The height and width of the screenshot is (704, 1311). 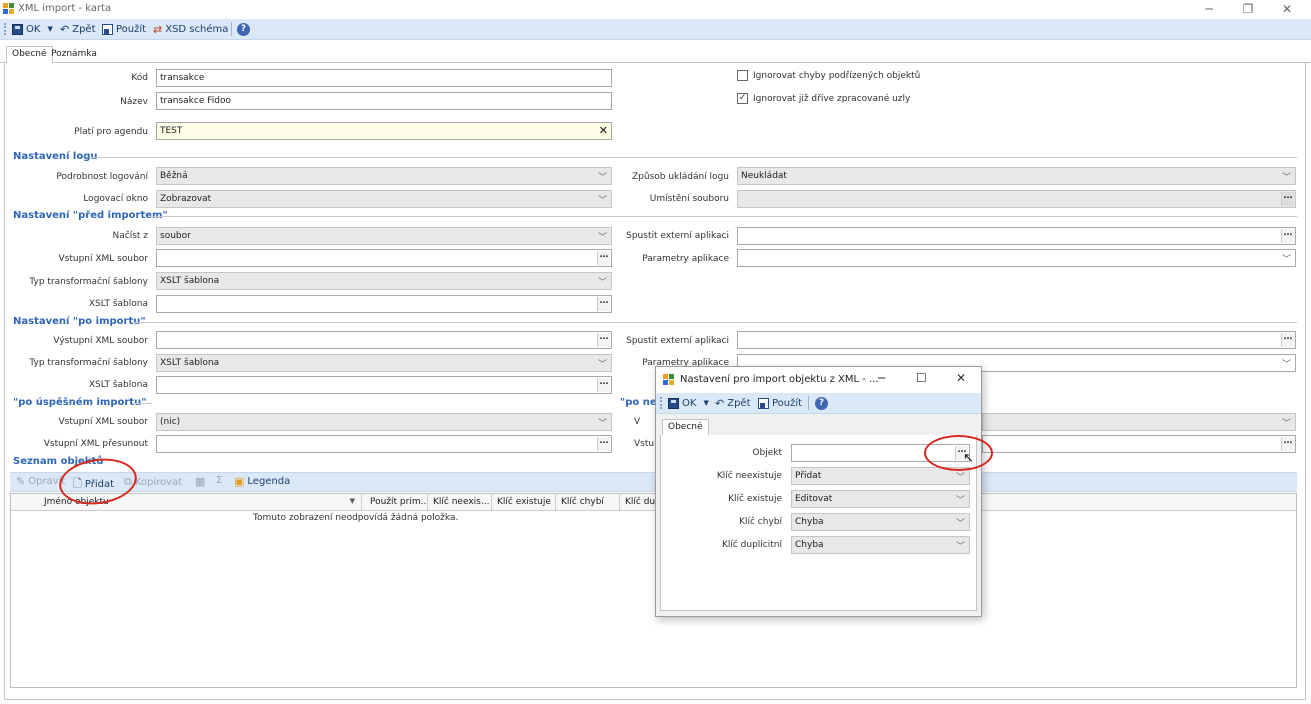 What do you see at coordinates (74, 54) in the screenshot?
I see `tab-note: Poznámka` at bounding box center [74, 54].